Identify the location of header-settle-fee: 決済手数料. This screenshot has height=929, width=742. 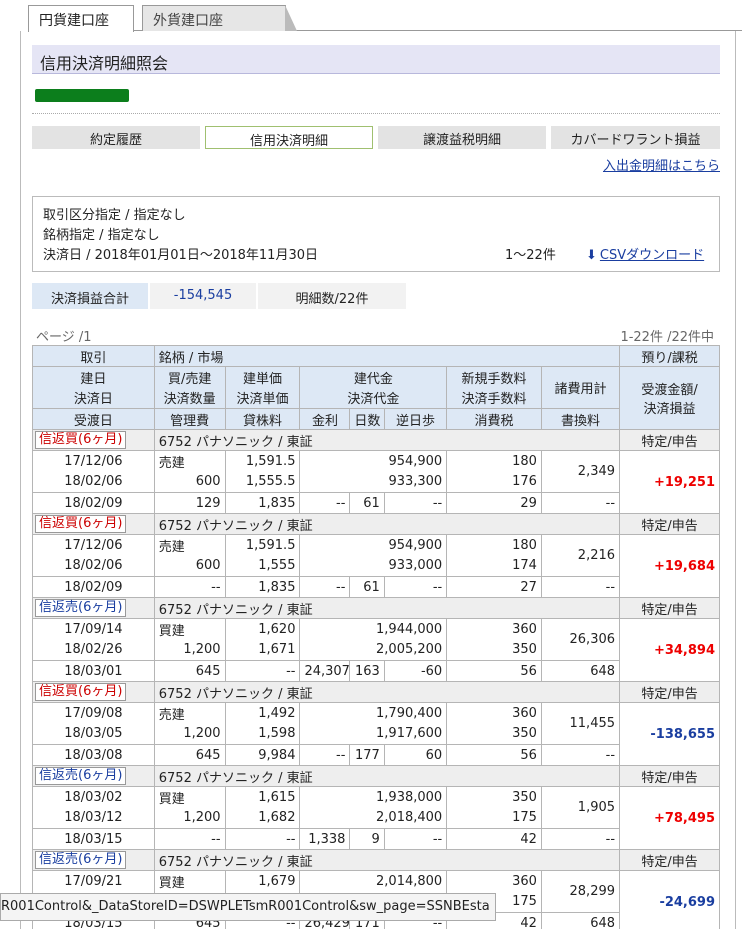
(494, 398).